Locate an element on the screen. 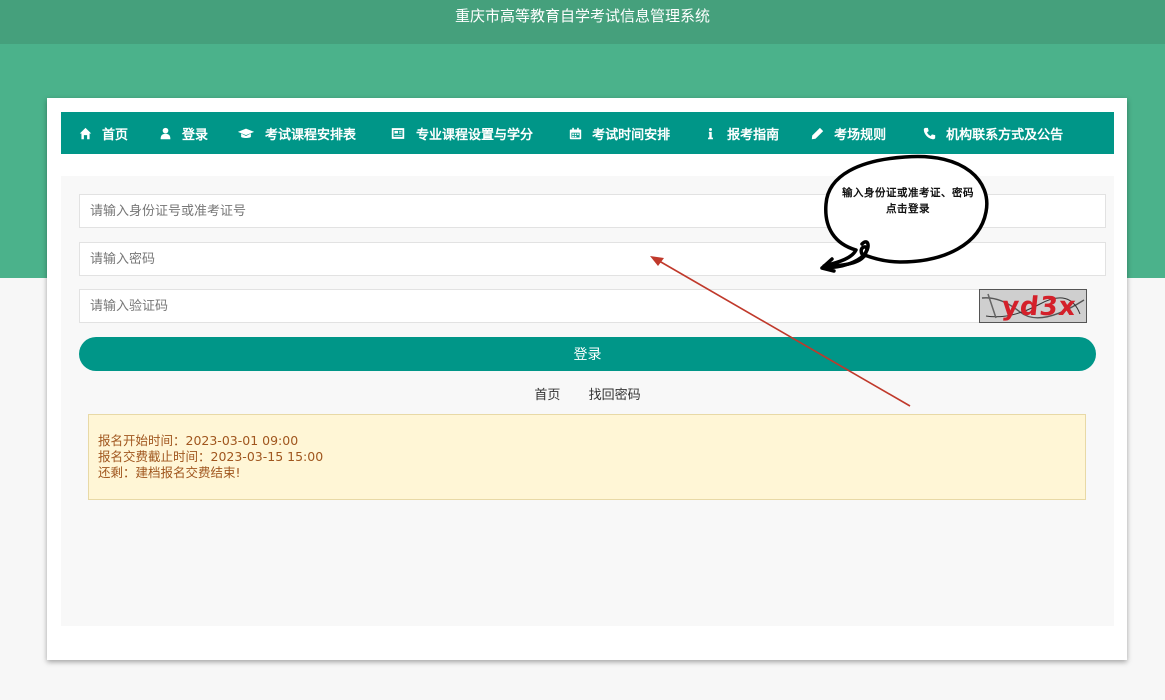  login-button: 登录 is located at coordinates (587, 354).